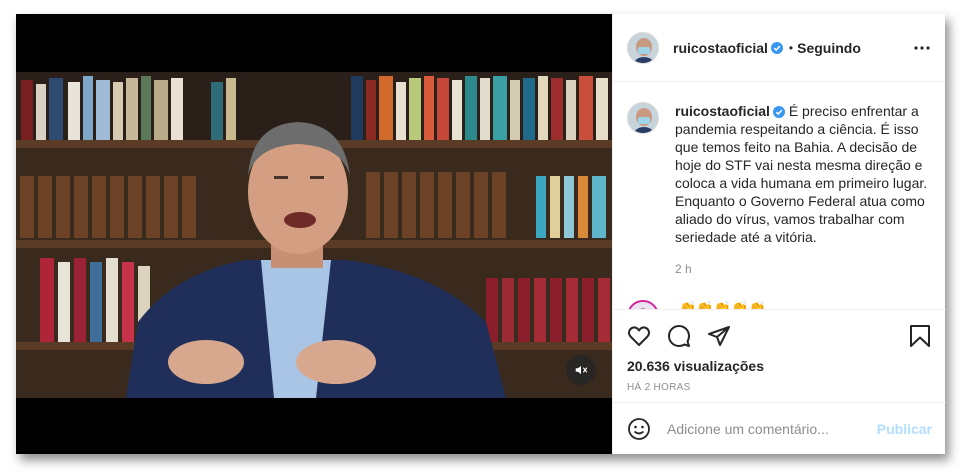  What do you see at coordinates (719, 336) in the screenshot?
I see `share-icon` at bounding box center [719, 336].